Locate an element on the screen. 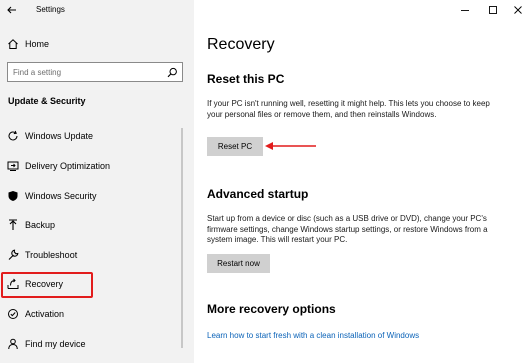 This screenshot has height=363, width=530. sidebar-item-label: Windows Update is located at coordinates (59, 136).